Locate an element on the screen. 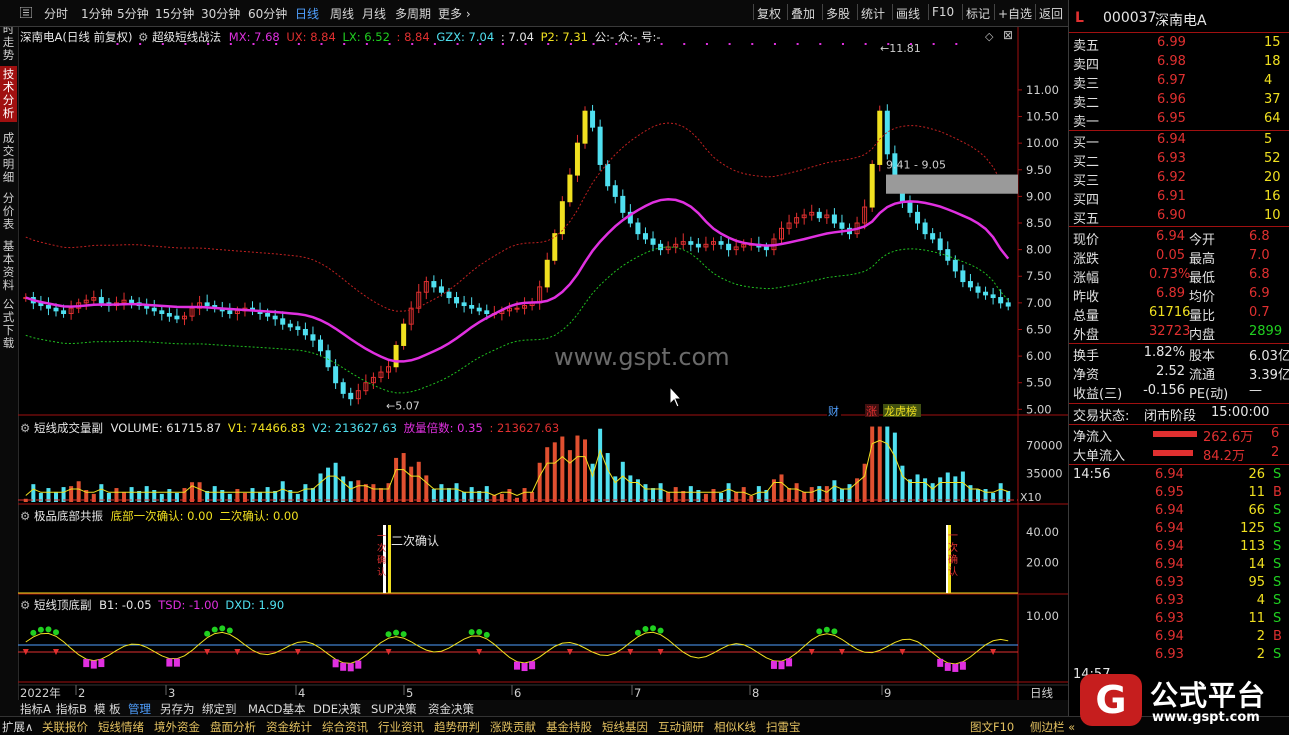 The image size is (1289, 735). toolbar-button-1: 叠加 is located at coordinates (803, 13).